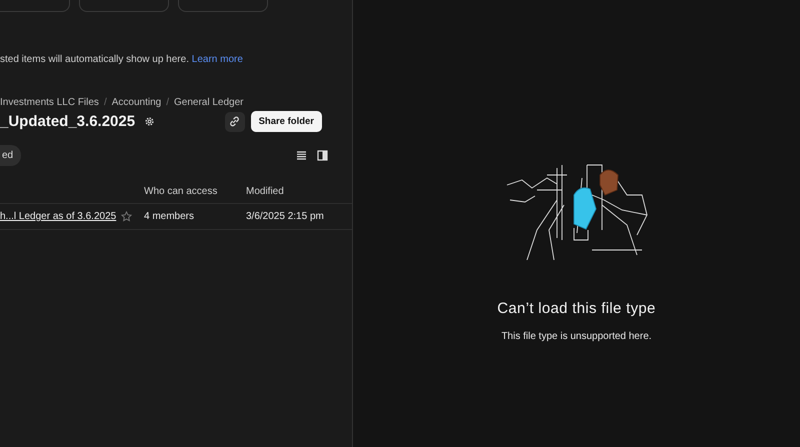 Image resolution: width=800 pixels, height=447 pixels. I want to click on column-header: Who can access, so click(195, 191).